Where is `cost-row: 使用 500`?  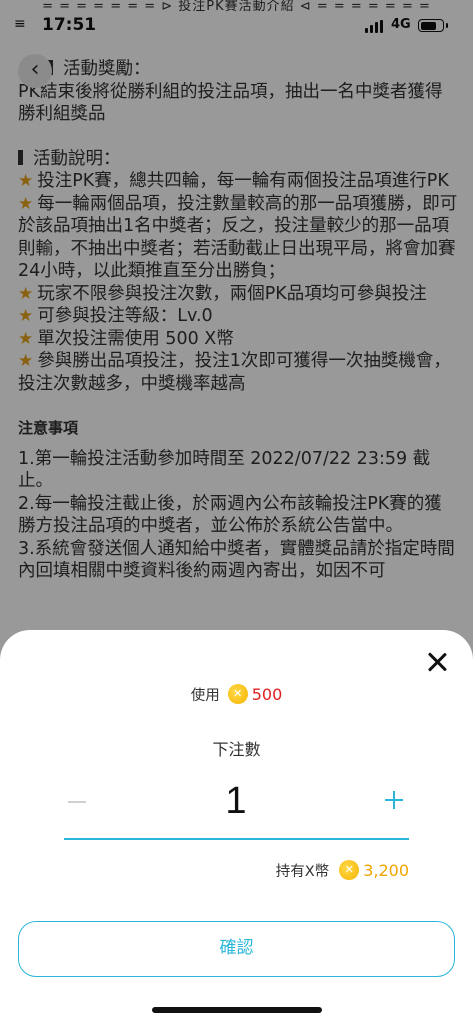
cost-row: 使用 500 is located at coordinates (236, 694).